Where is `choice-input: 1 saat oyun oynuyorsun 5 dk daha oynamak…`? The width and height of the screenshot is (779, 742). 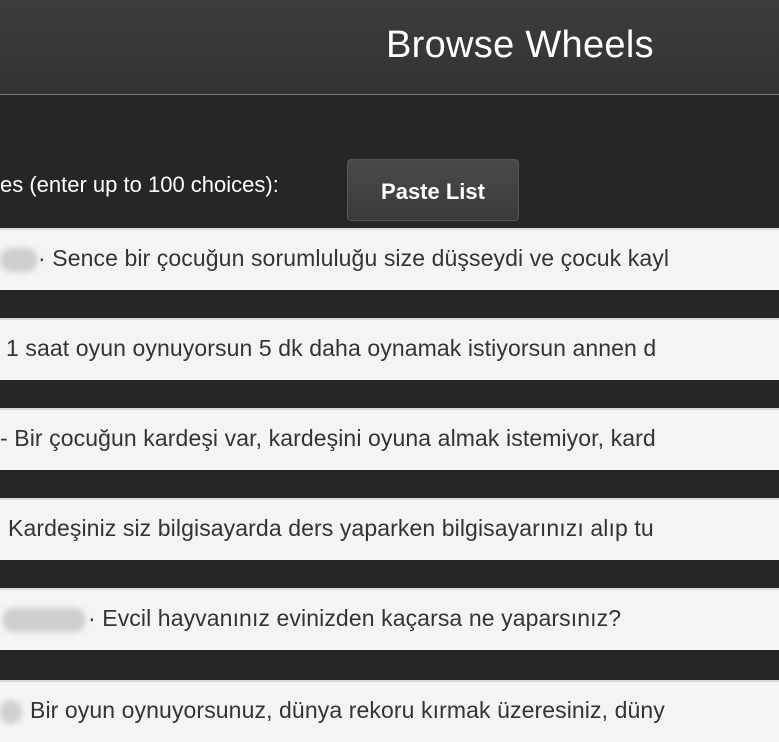 choice-input: 1 saat oyun oynuyorsun 5 dk daha oynamak… is located at coordinates (389, 349).